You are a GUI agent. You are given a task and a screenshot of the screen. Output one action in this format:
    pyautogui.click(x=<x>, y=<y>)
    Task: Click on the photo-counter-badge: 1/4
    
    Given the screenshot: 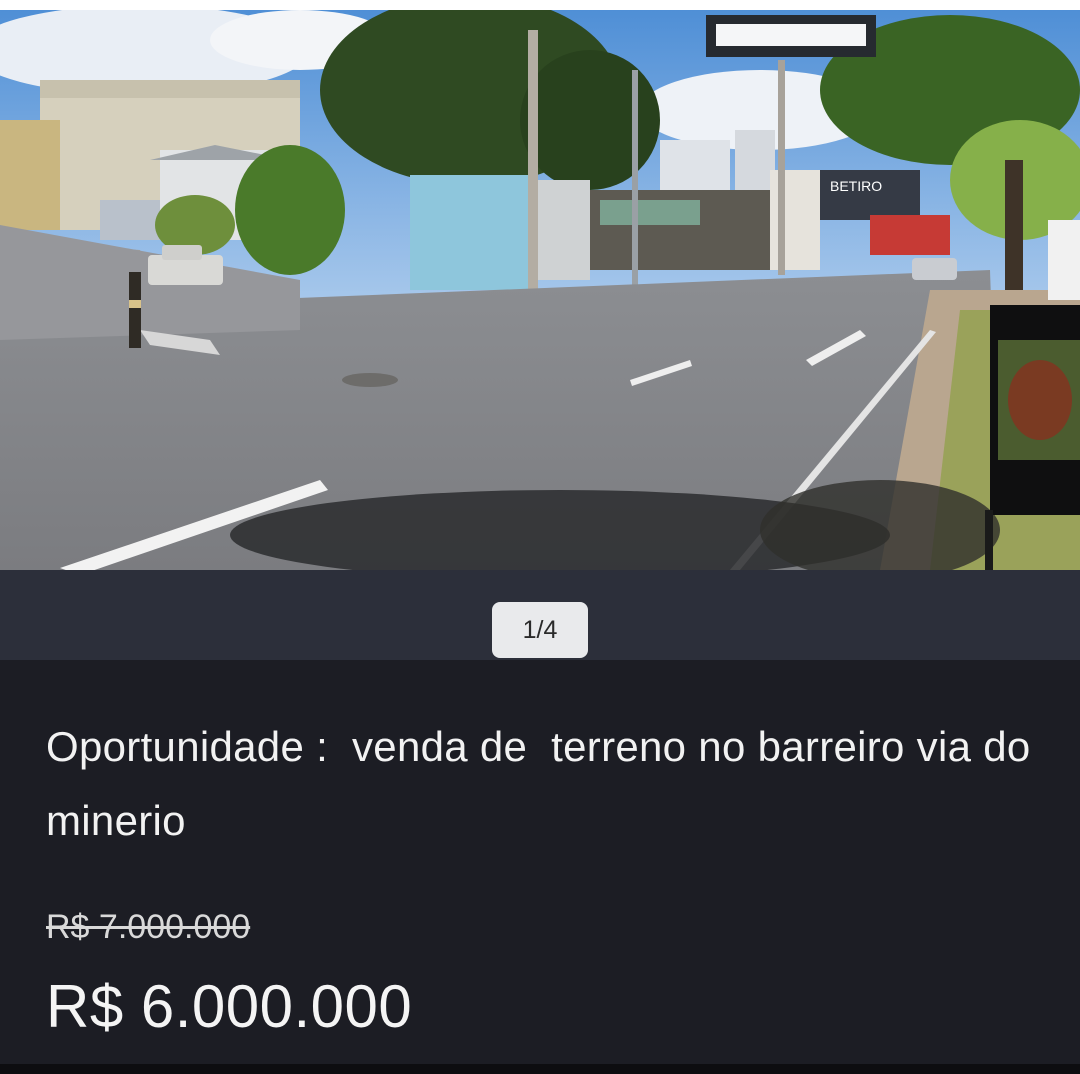 What is the action you would take?
    pyautogui.click(x=540, y=630)
    